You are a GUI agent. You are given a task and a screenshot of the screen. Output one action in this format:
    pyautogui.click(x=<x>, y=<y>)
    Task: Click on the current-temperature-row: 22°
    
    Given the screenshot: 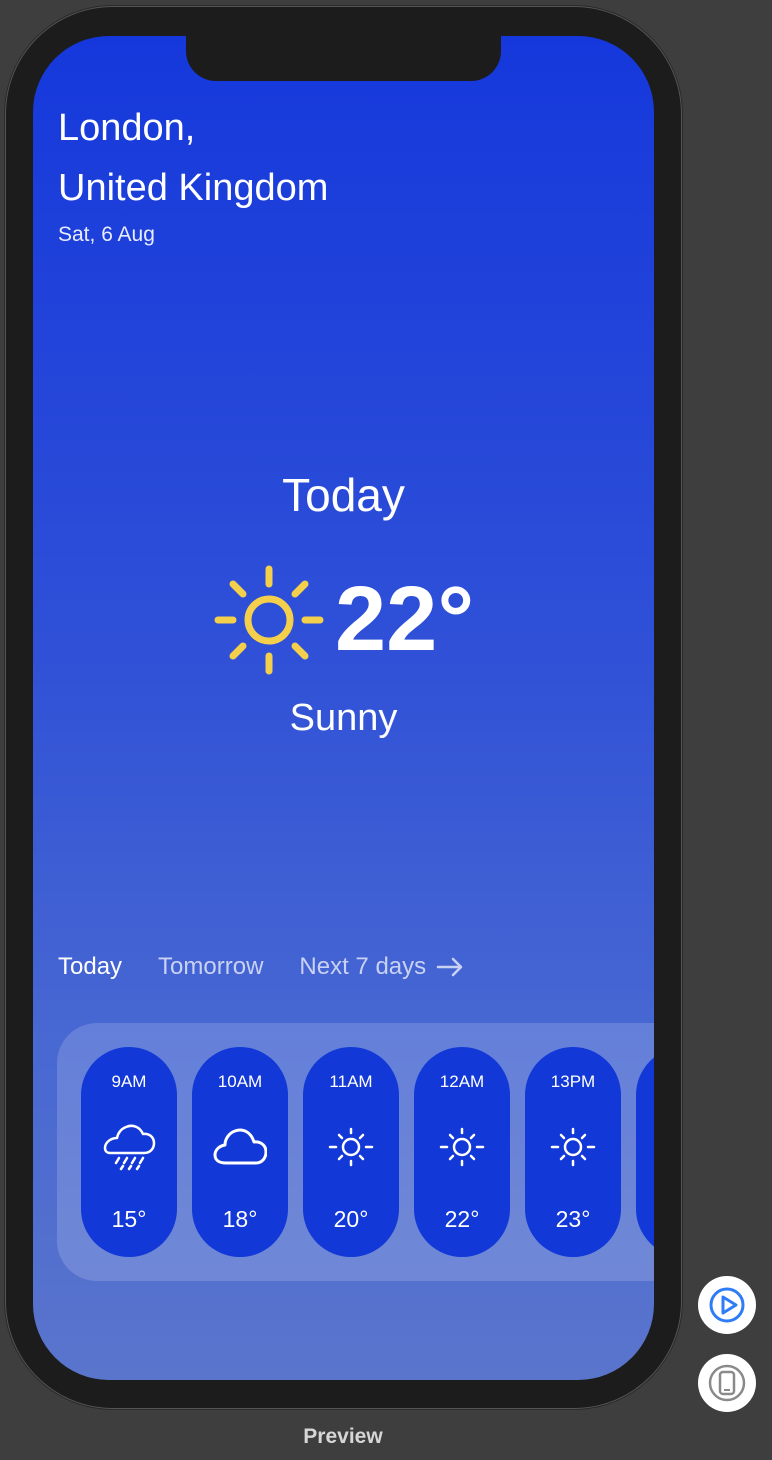 What is the action you would take?
    pyautogui.click(x=363, y=619)
    